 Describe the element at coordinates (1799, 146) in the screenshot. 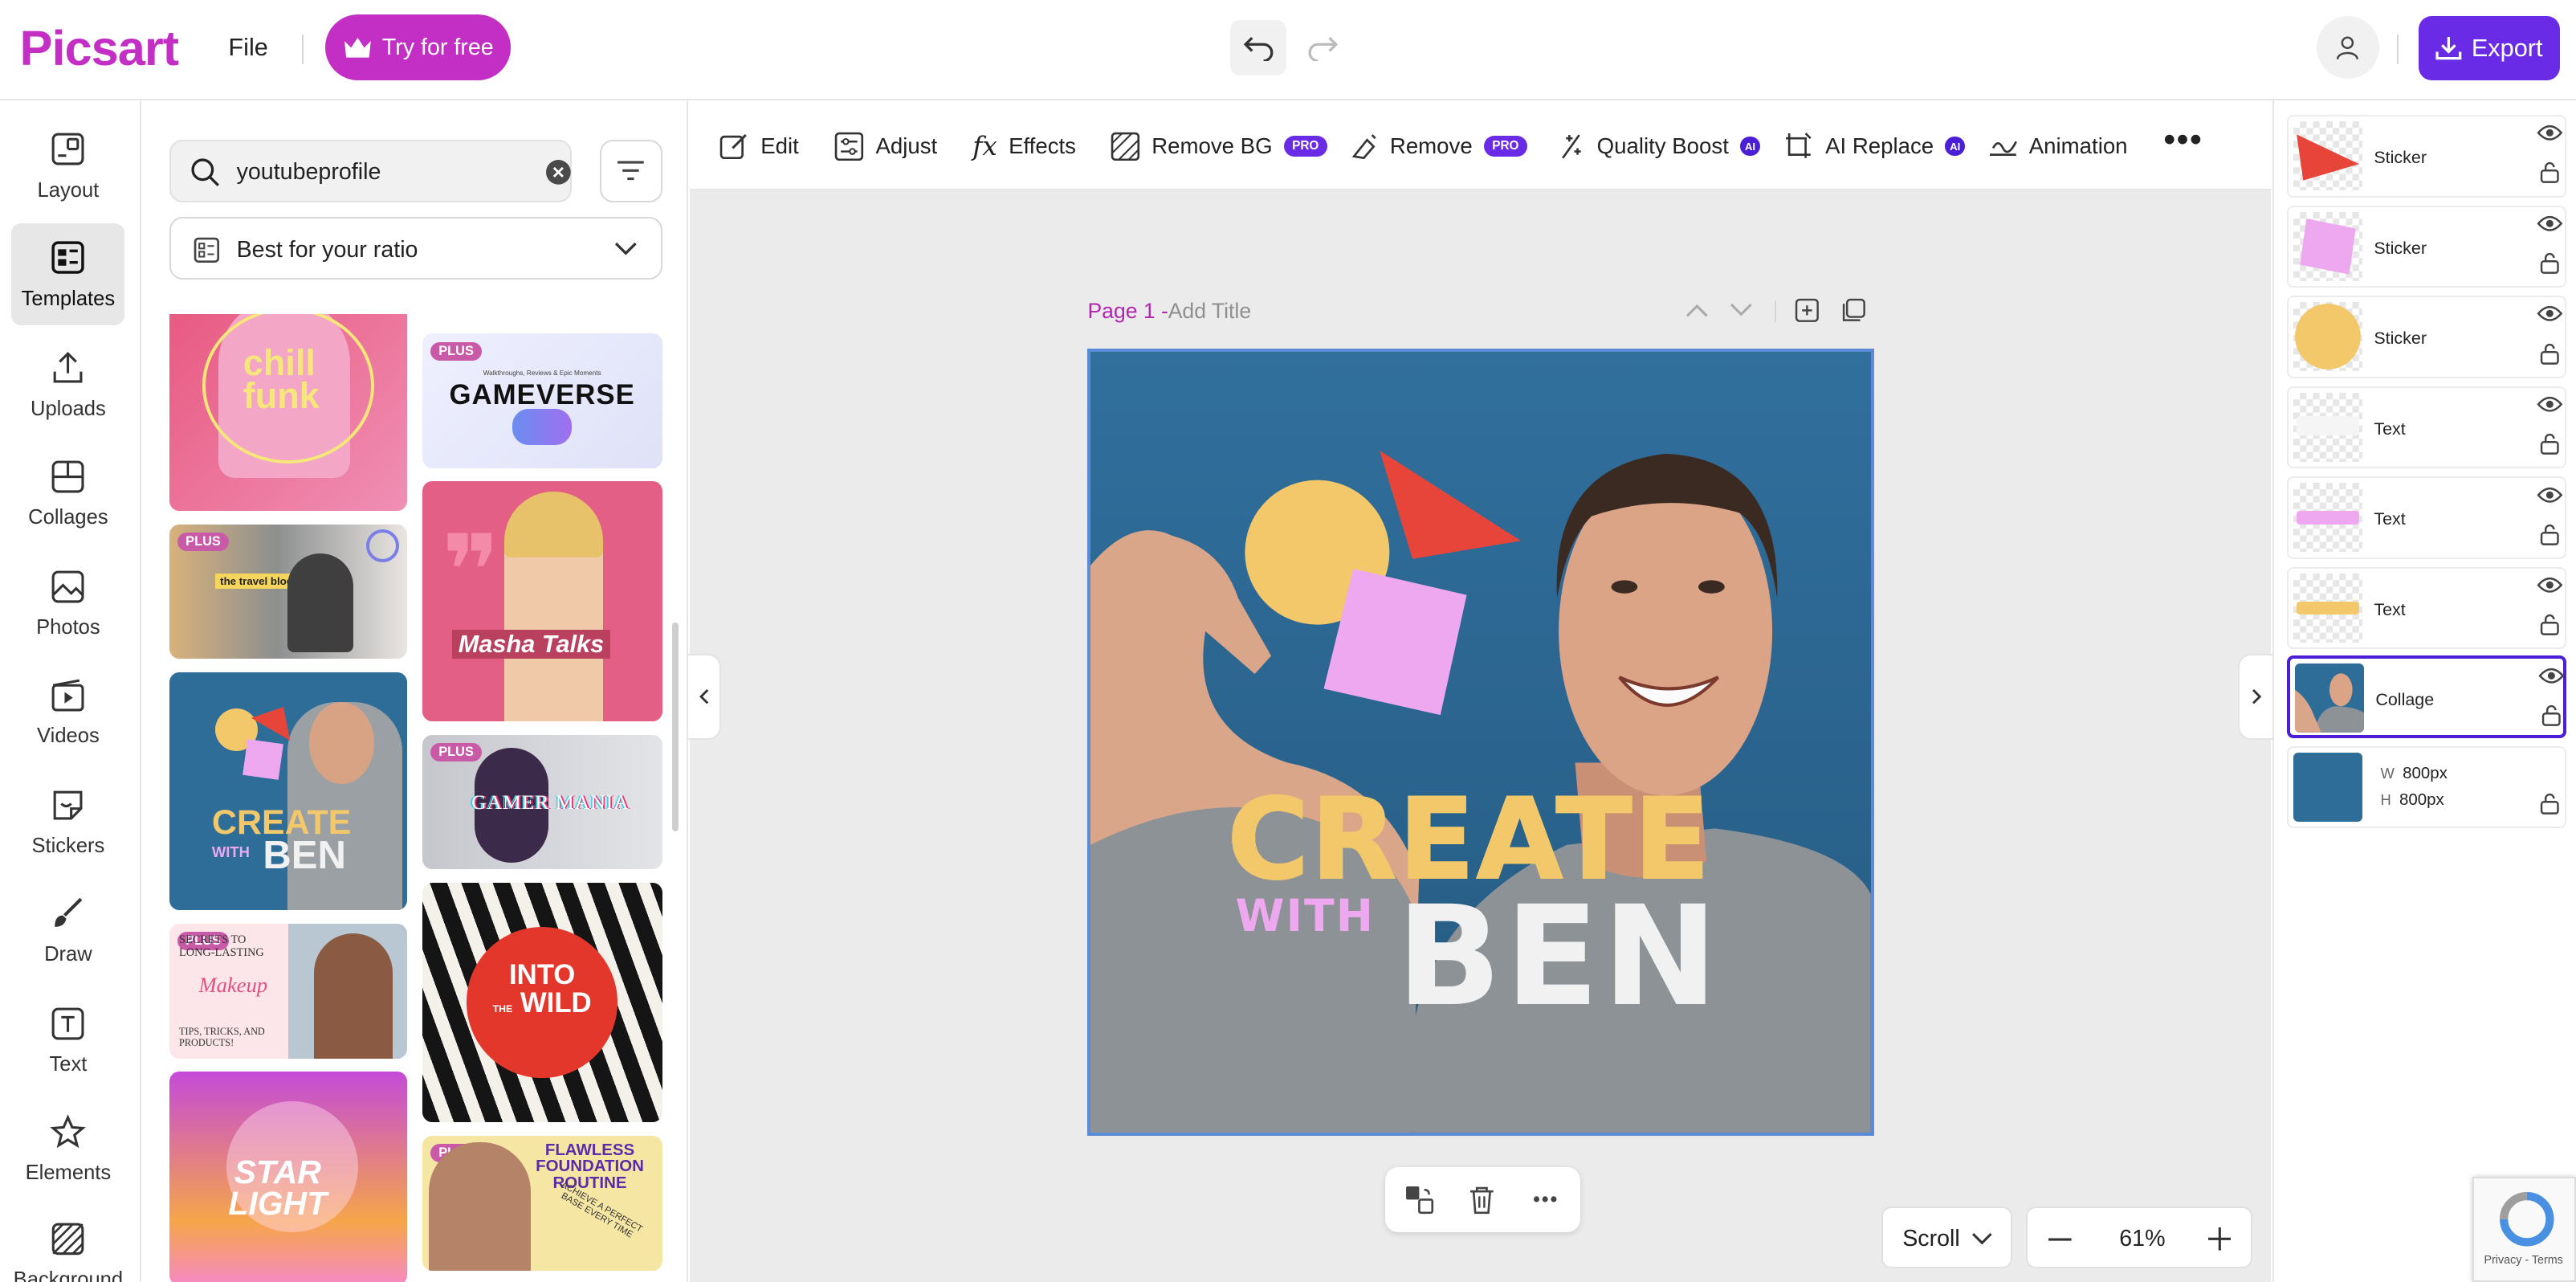

I see `ai-replace-icon` at that location.